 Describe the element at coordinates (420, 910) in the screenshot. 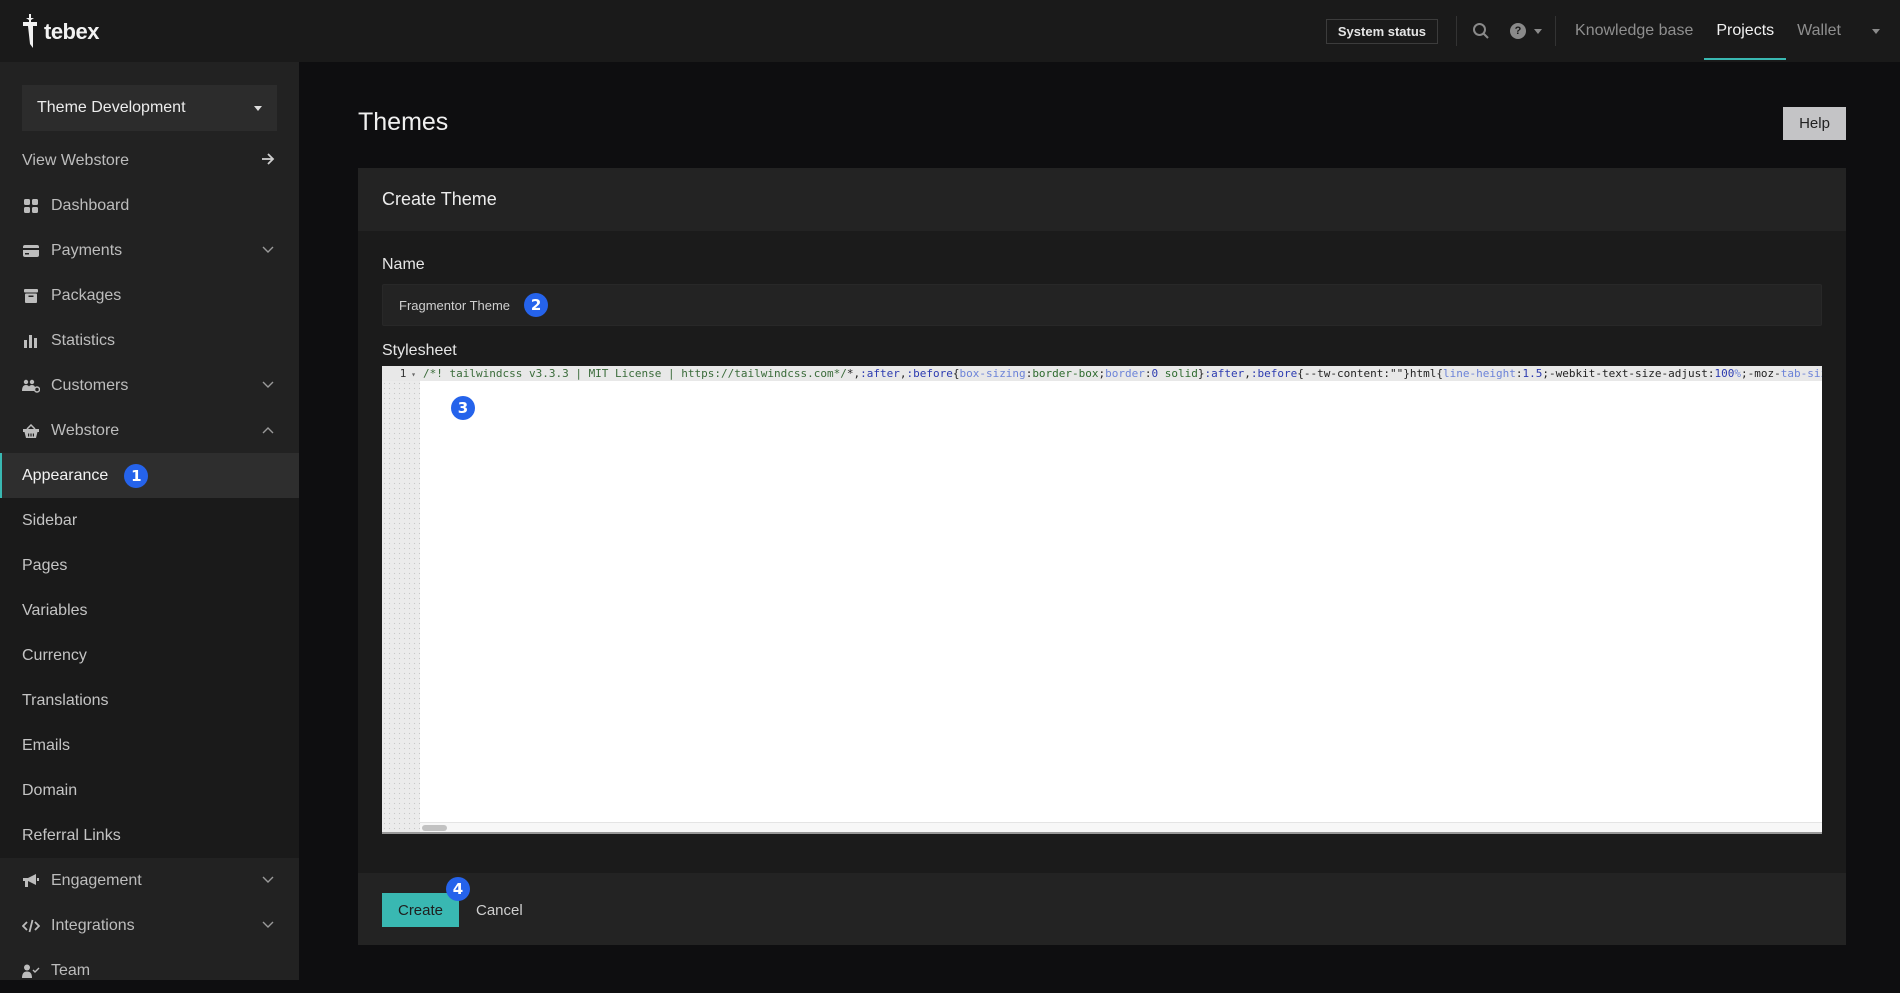

I see `create-button: Create` at that location.